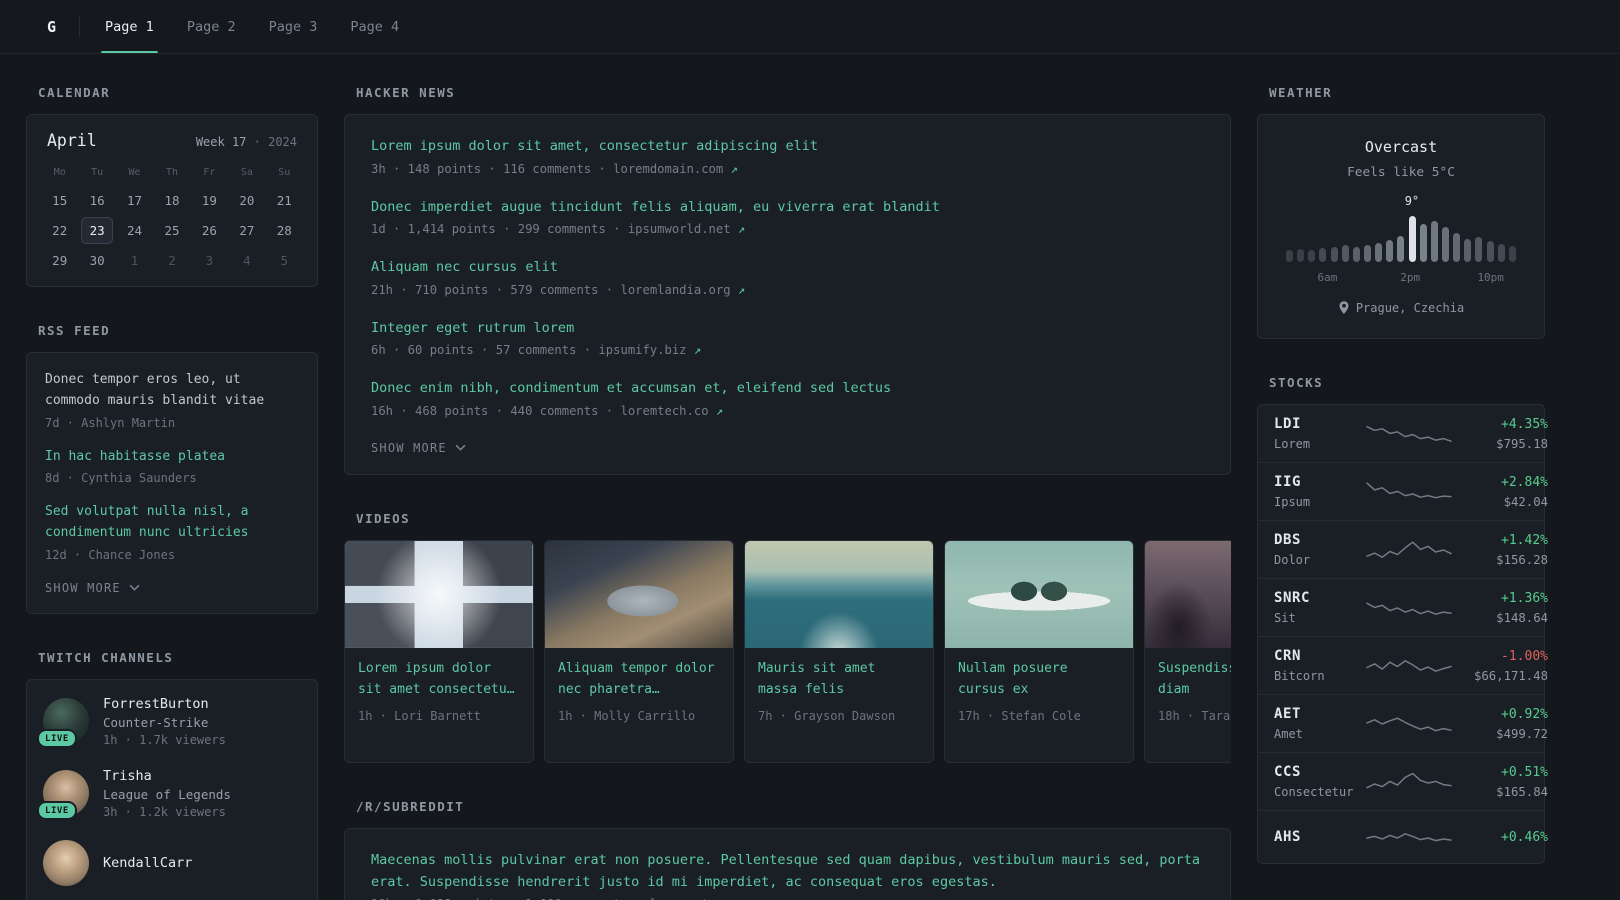  Describe the element at coordinates (74, 330) in the screenshot. I see `section-title-rss: RSS FEED` at that location.